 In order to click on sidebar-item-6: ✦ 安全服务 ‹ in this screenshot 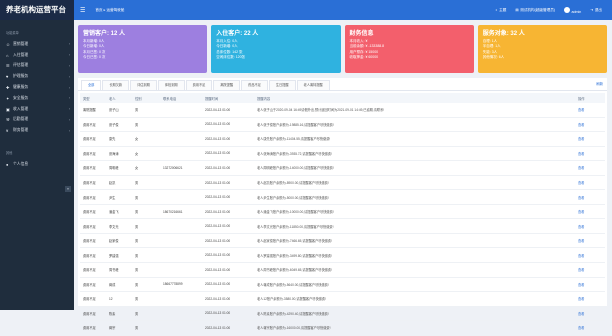, I will do `click(37, 98)`.